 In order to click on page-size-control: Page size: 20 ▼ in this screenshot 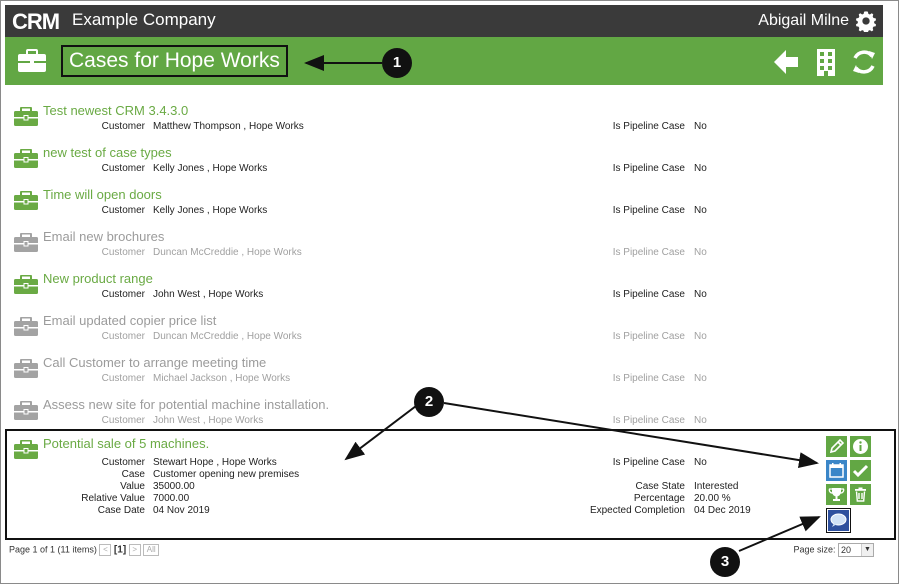, I will do `click(833, 550)`.